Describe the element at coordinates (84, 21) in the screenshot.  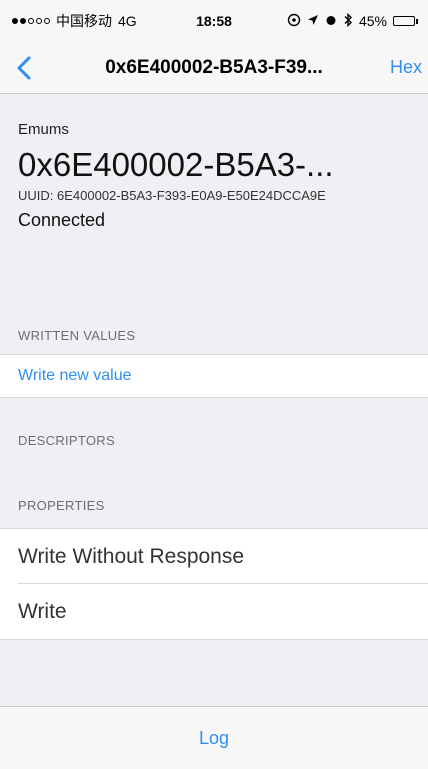
I see `carrier-label: 中国移动` at that location.